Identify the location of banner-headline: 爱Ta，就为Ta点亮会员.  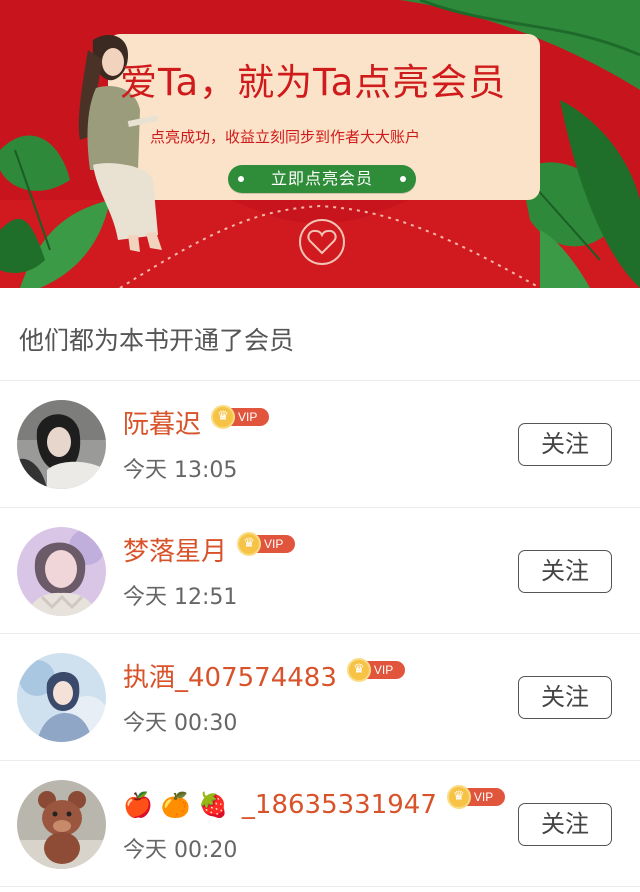
(313, 82).